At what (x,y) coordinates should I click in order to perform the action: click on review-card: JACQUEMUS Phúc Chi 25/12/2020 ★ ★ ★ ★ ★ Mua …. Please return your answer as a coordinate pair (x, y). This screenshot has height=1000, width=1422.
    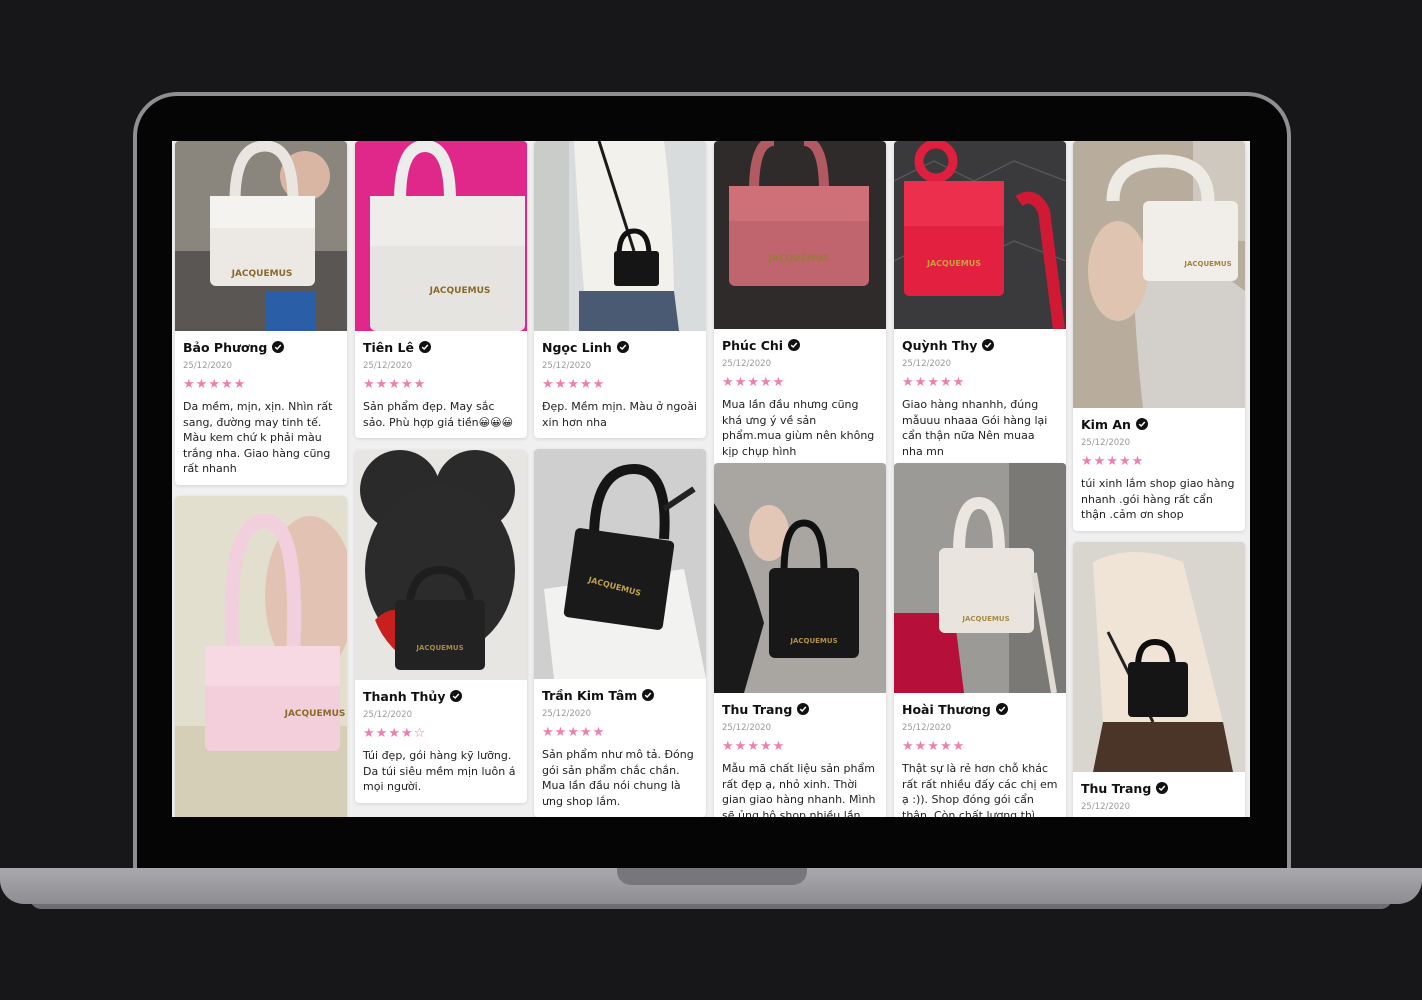
    Looking at the image, I should click on (800, 304).